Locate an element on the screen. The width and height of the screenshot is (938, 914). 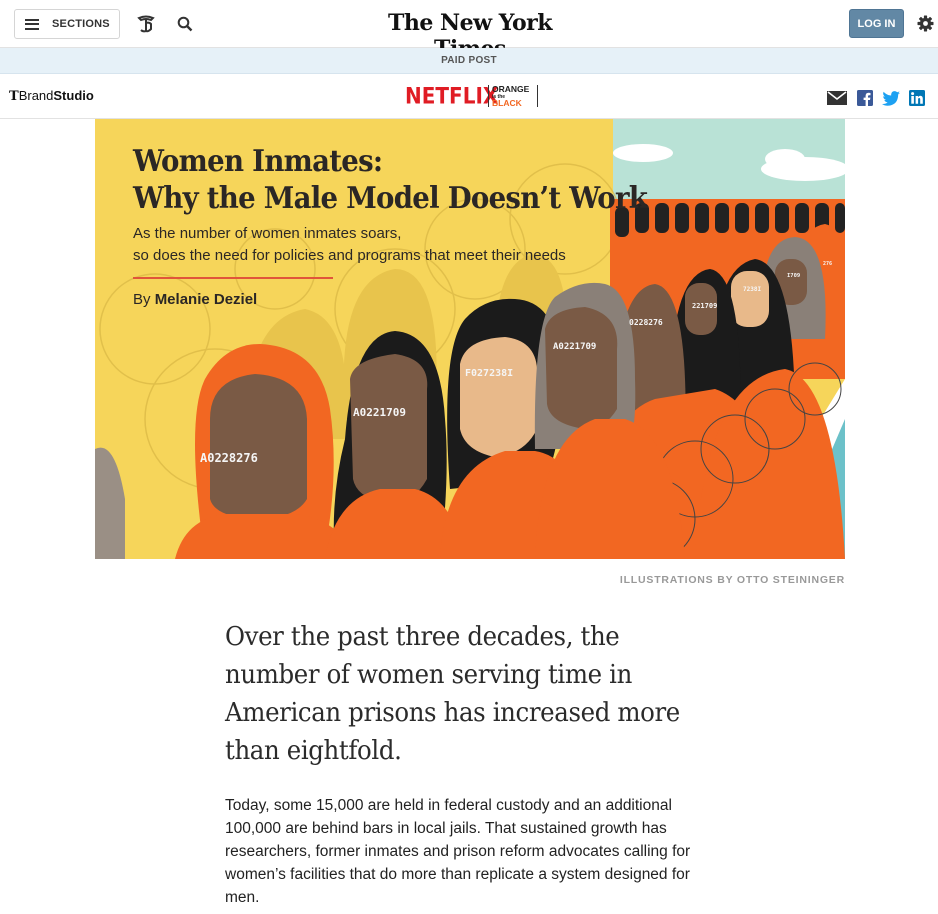
masthead: SECTIONS The New York Times LOG IN is located at coordinates (469, 31).